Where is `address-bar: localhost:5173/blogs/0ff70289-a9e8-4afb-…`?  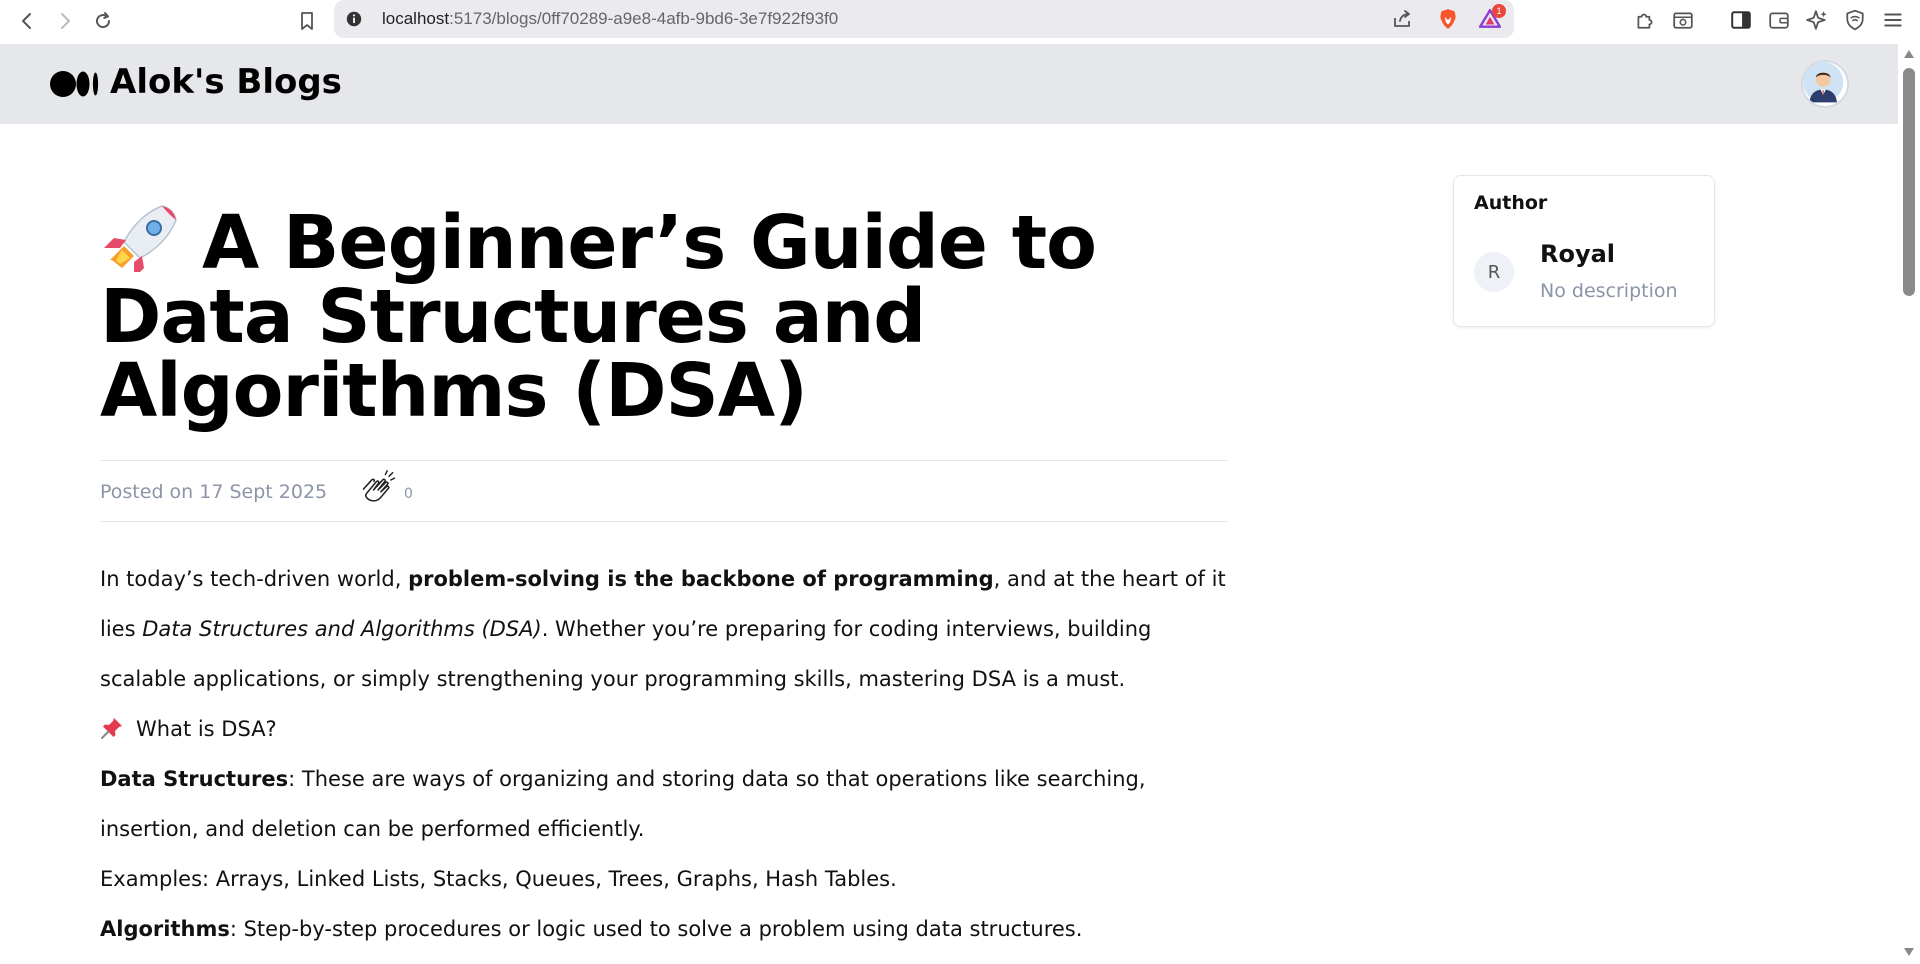
address-bar: localhost:5173/blogs/0ff70289-a9e8-4afb-… is located at coordinates (924, 19).